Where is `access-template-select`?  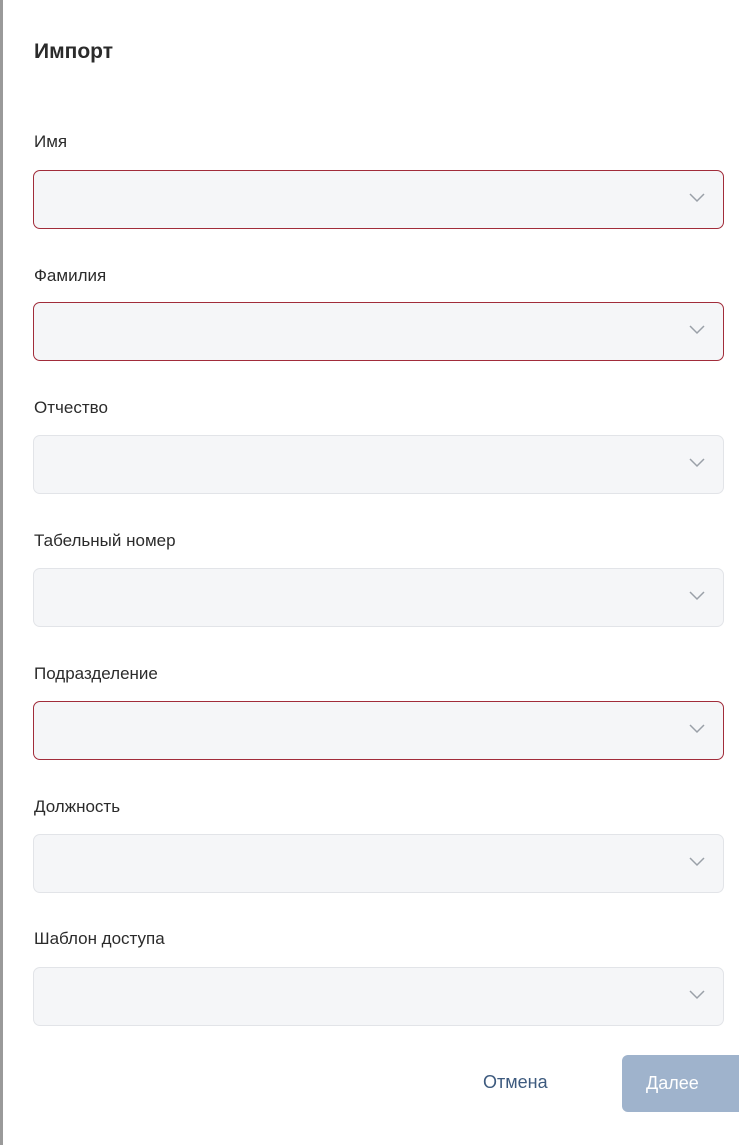 access-template-select is located at coordinates (378, 996).